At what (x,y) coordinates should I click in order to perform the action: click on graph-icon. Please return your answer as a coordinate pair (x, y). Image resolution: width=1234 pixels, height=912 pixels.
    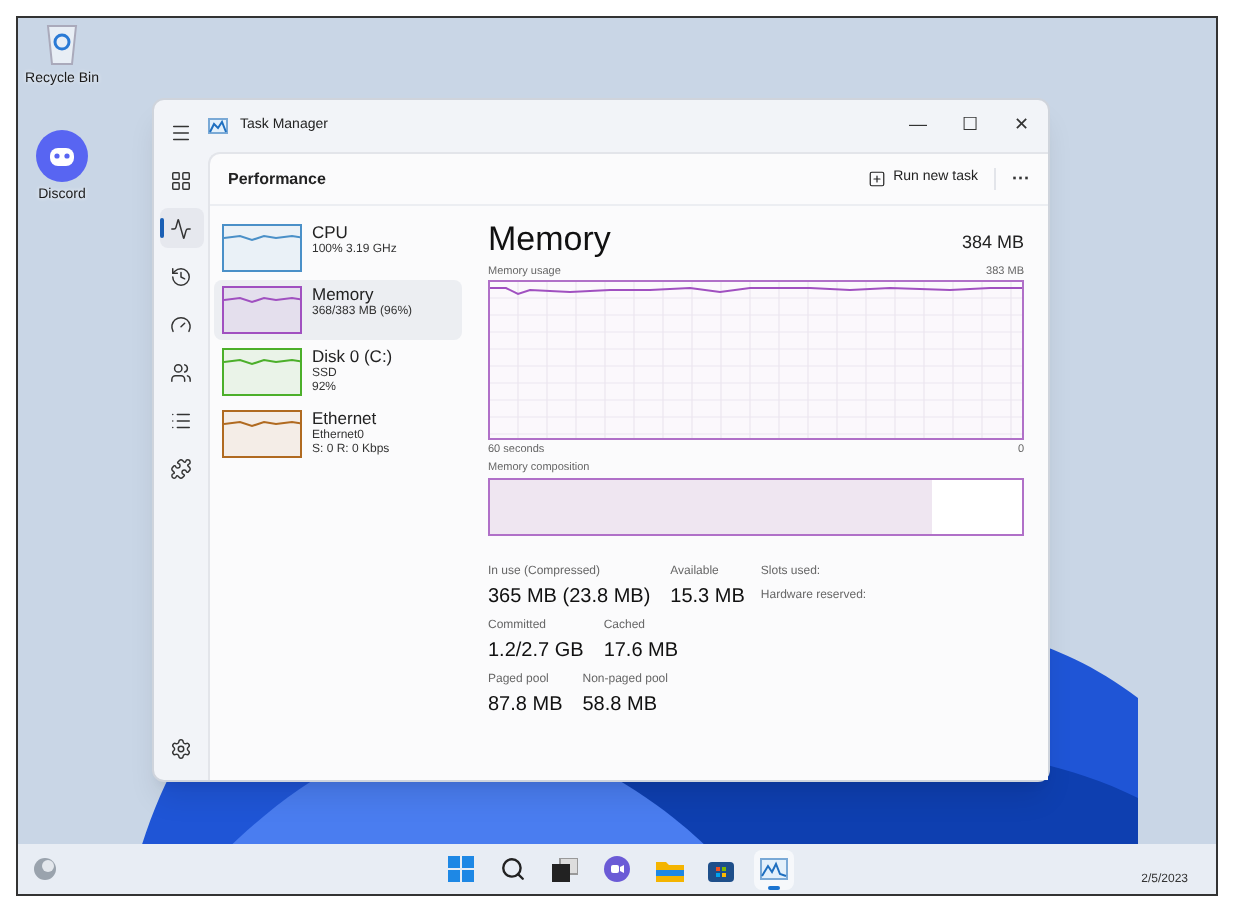
    Looking at the image, I should click on (773, 869).